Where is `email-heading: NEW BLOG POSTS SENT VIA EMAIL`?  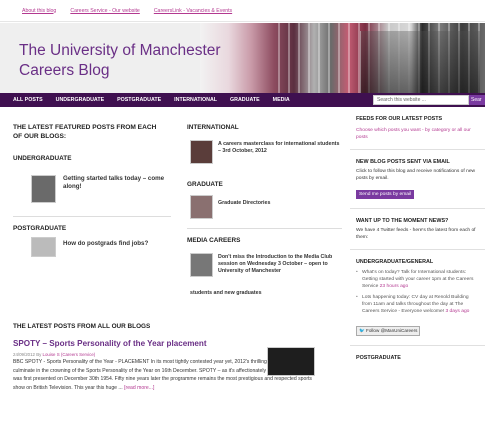
email-heading: NEW BLOG POSTS SENT VIA EMAIL is located at coordinates (403, 162).